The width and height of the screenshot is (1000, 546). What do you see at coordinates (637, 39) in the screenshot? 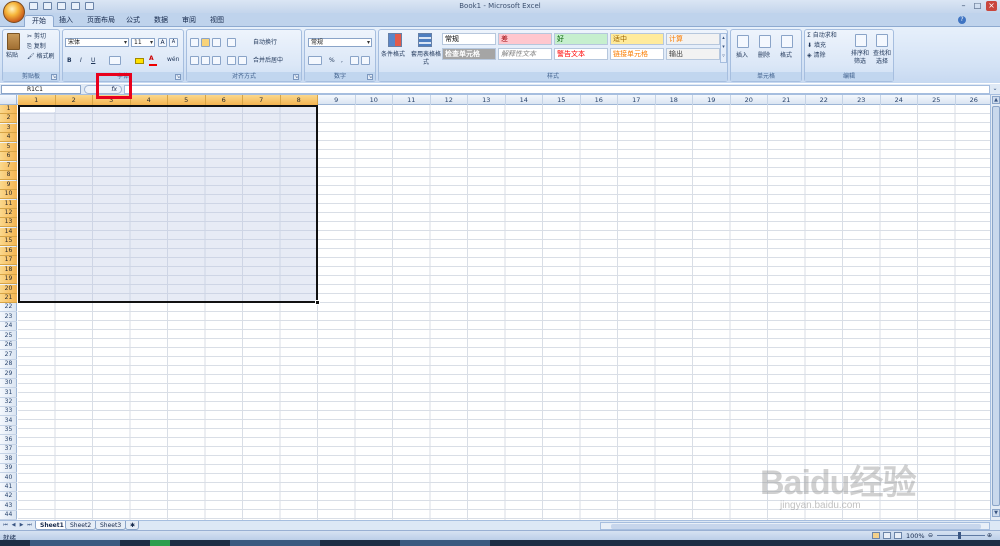
I see `cell-style-item: 适中` at bounding box center [637, 39].